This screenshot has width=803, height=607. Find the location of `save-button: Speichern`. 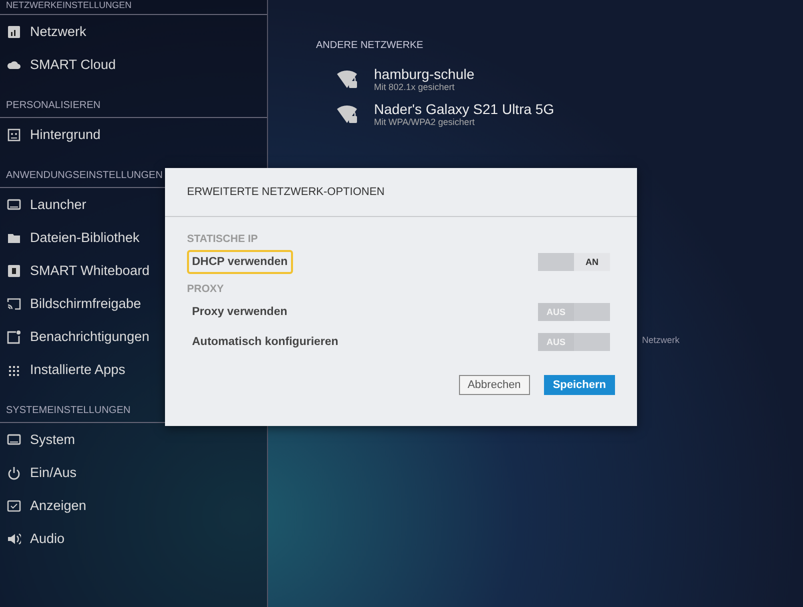

save-button: Speichern is located at coordinates (579, 385).